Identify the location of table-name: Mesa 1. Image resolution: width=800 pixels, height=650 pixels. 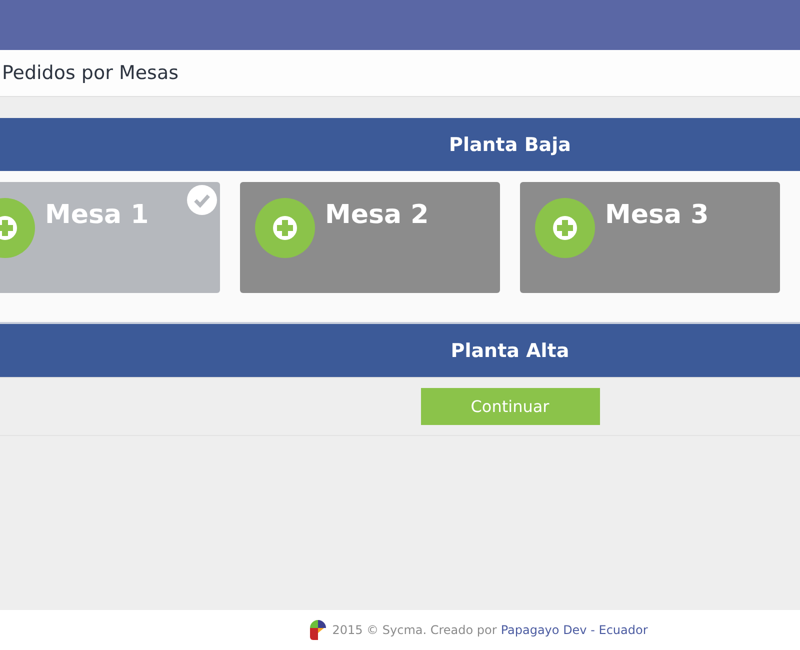
(97, 215).